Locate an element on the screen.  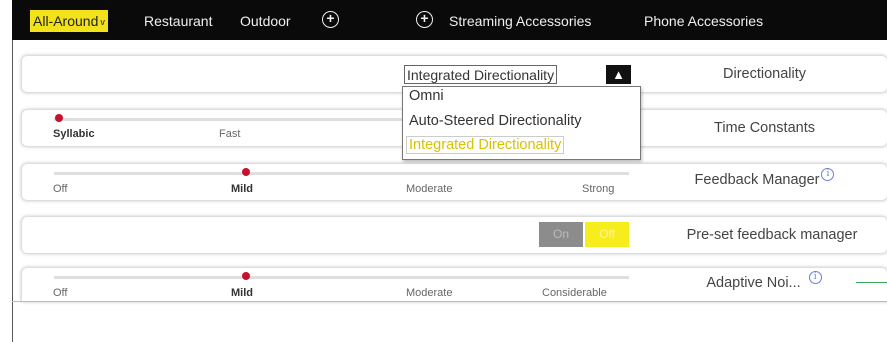
slider-stop-considerable: Considerable is located at coordinates (574, 293).